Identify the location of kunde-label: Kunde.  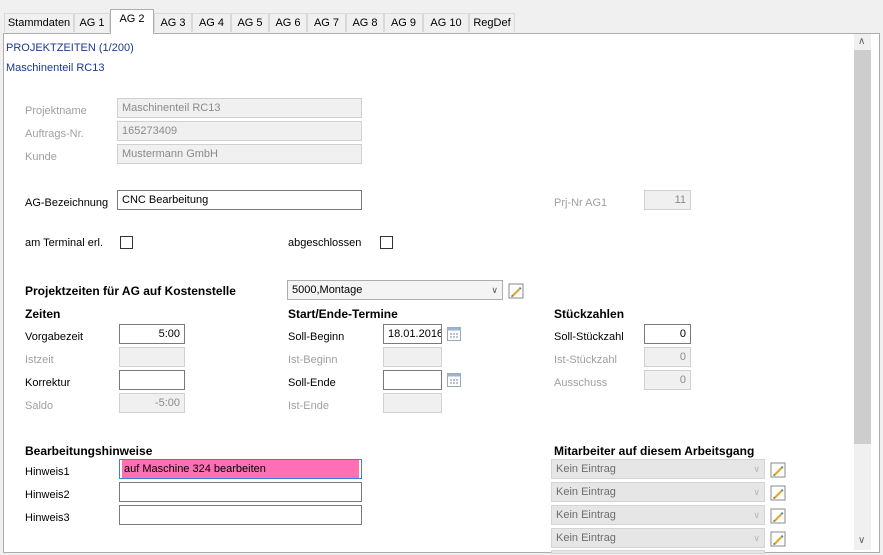
(41, 157).